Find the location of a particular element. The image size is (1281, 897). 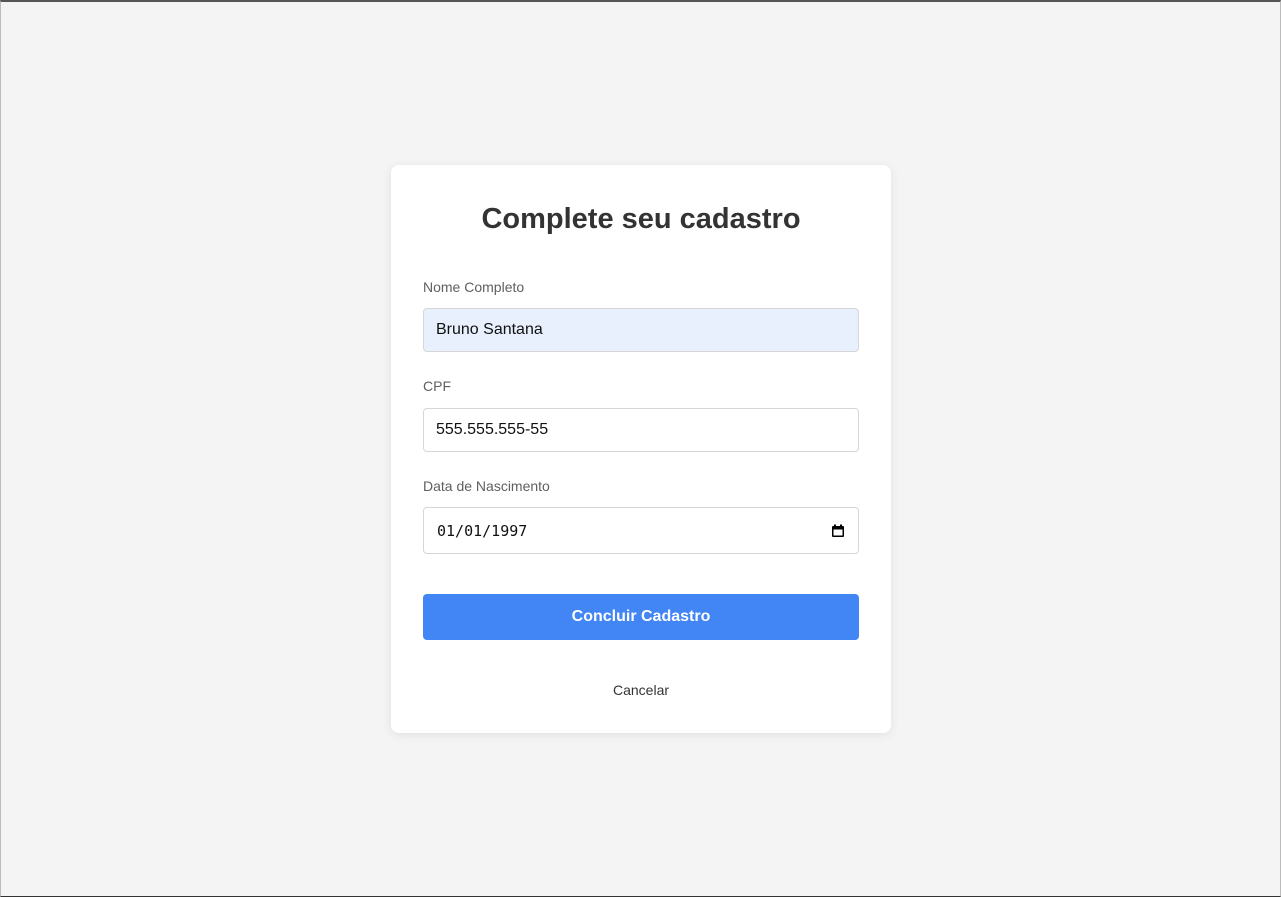

full-name-input is located at coordinates (641, 330).